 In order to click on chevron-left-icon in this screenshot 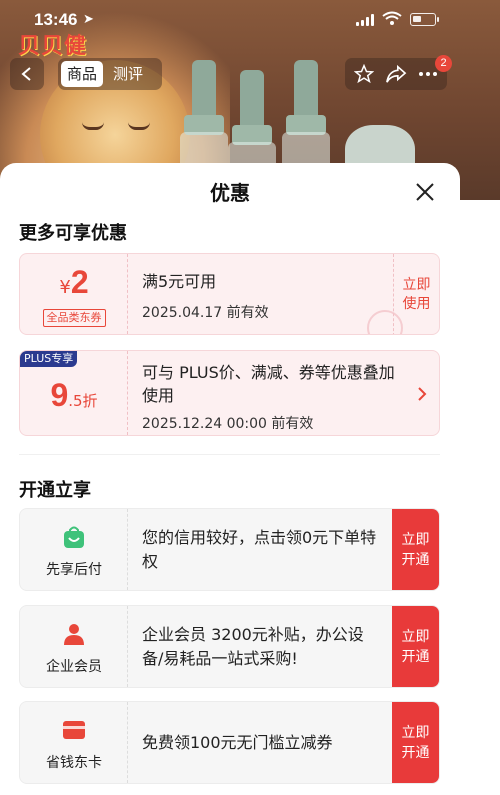, I will do `click(26, 74)`.